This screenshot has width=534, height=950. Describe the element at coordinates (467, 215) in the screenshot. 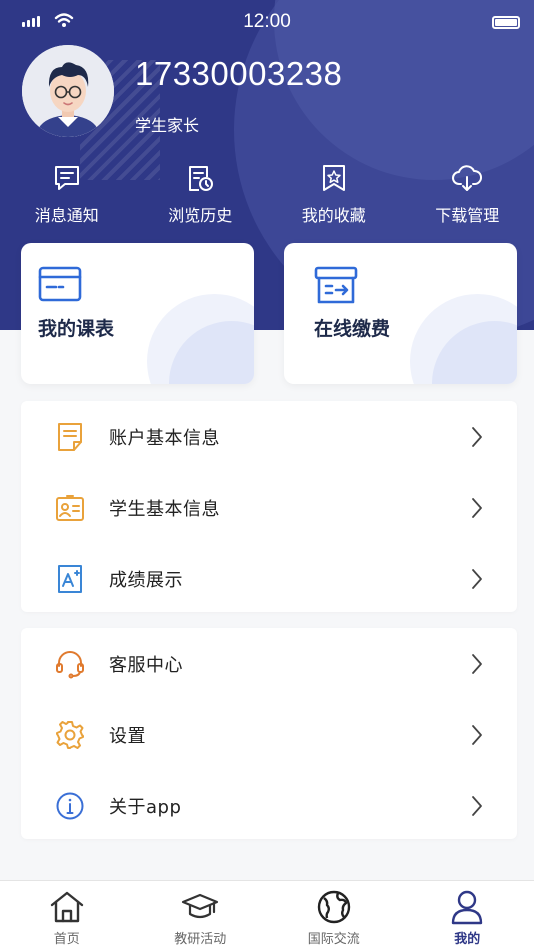

I see `quick-action-label: 下载管理` at that location.